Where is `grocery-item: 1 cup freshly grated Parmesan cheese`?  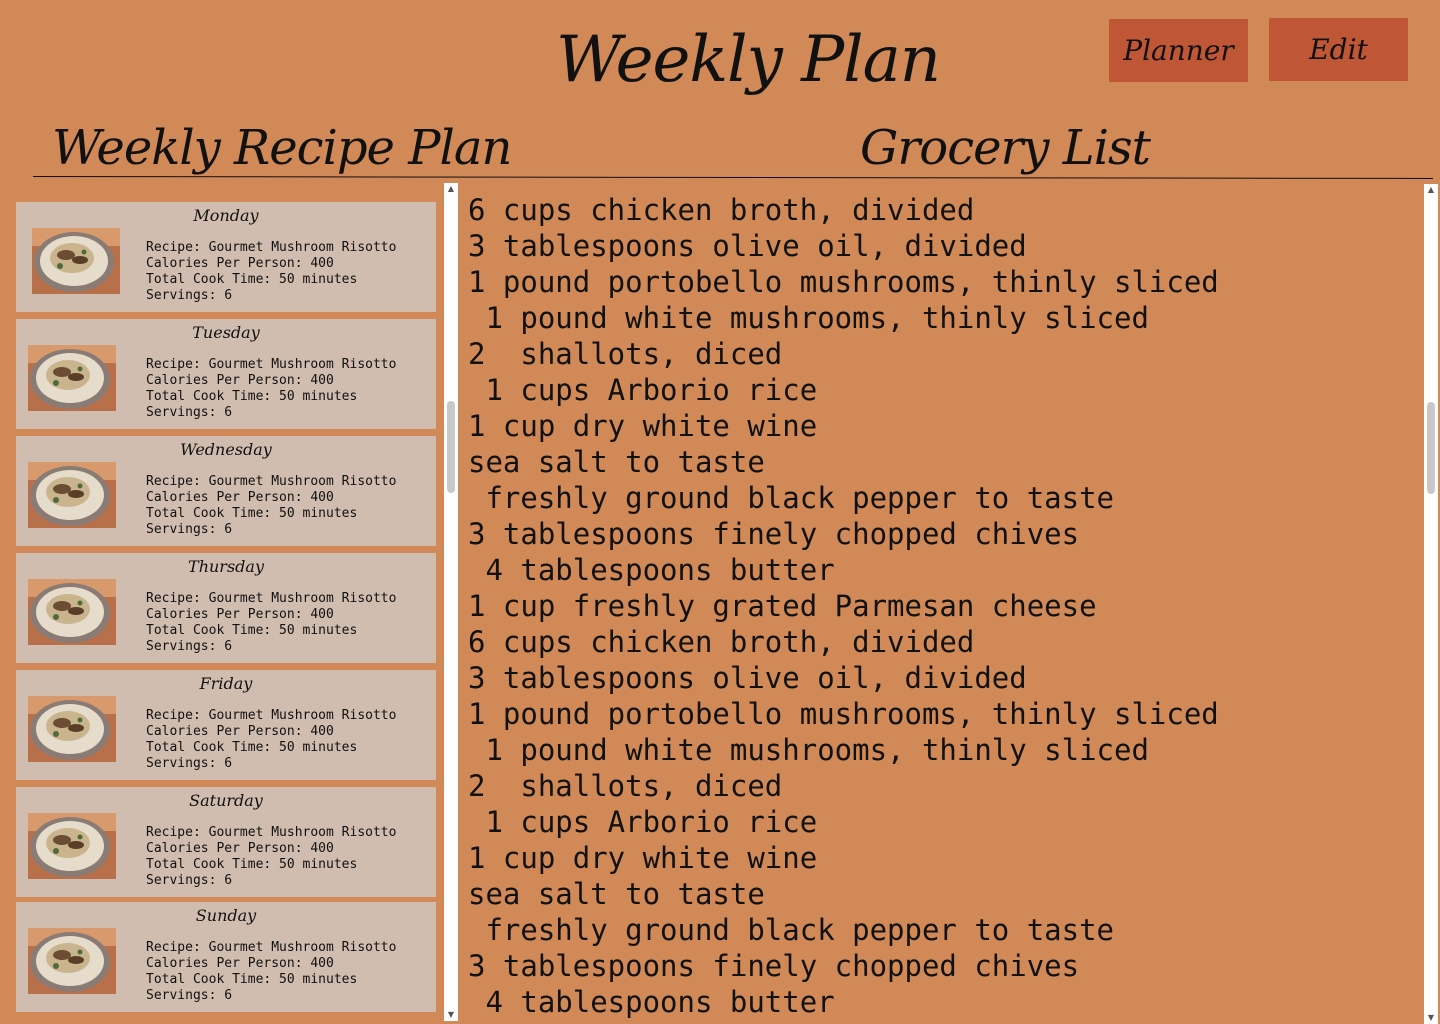
grocery-item: 1 cup freshly grated Parmesan cheese is located at coordinates (782, 606).